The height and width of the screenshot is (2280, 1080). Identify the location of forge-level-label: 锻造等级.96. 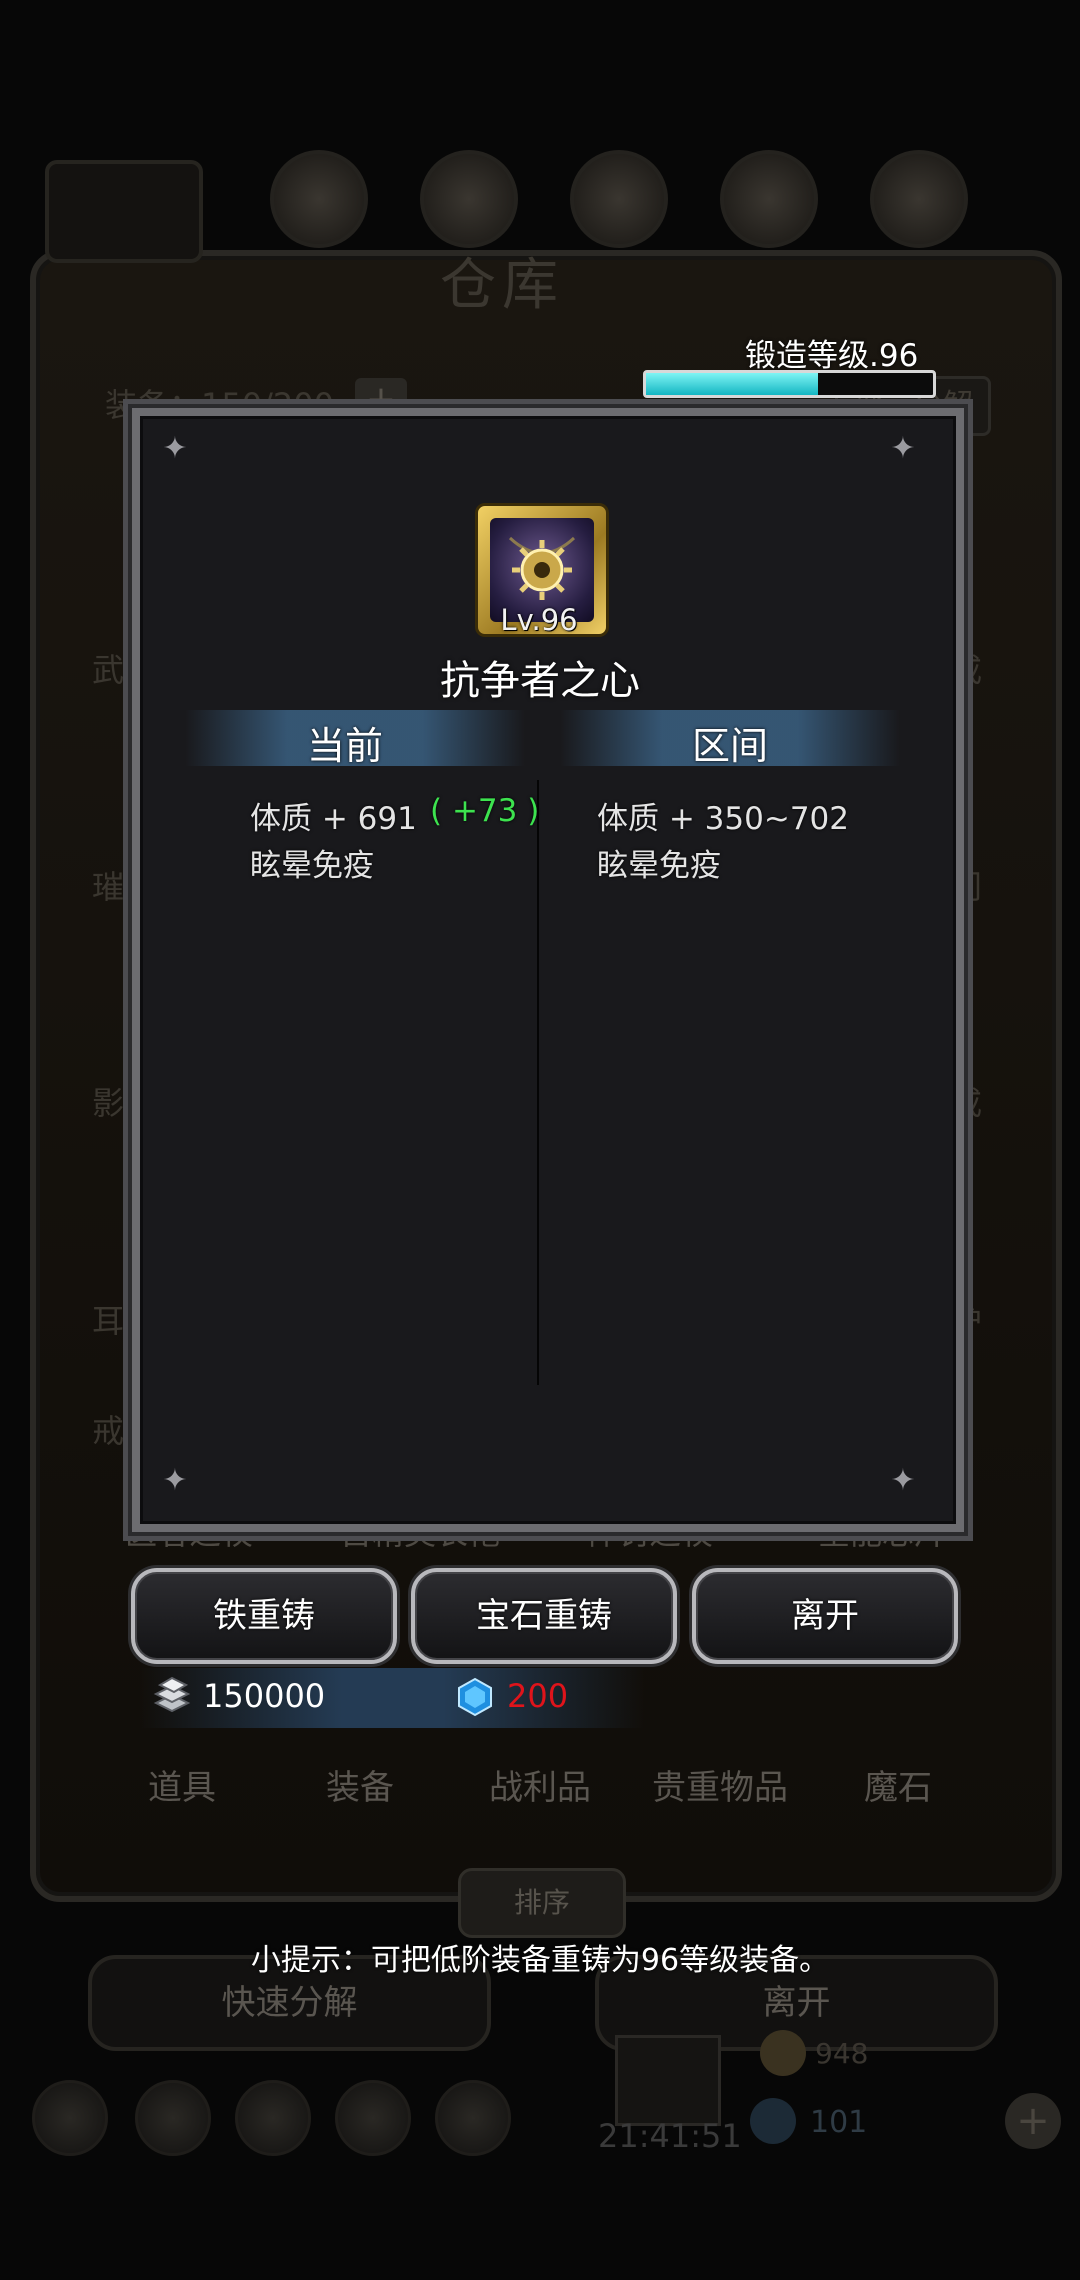
(832, 356).